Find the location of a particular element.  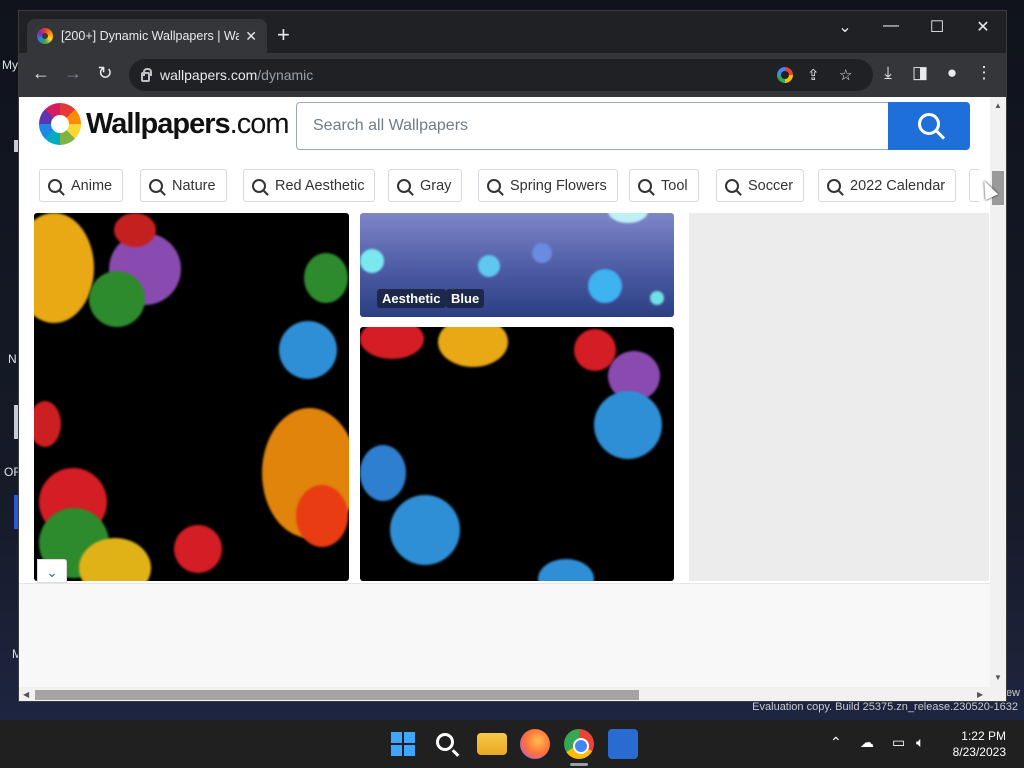

taskbar-search-button is located at coordinates (447, 744).